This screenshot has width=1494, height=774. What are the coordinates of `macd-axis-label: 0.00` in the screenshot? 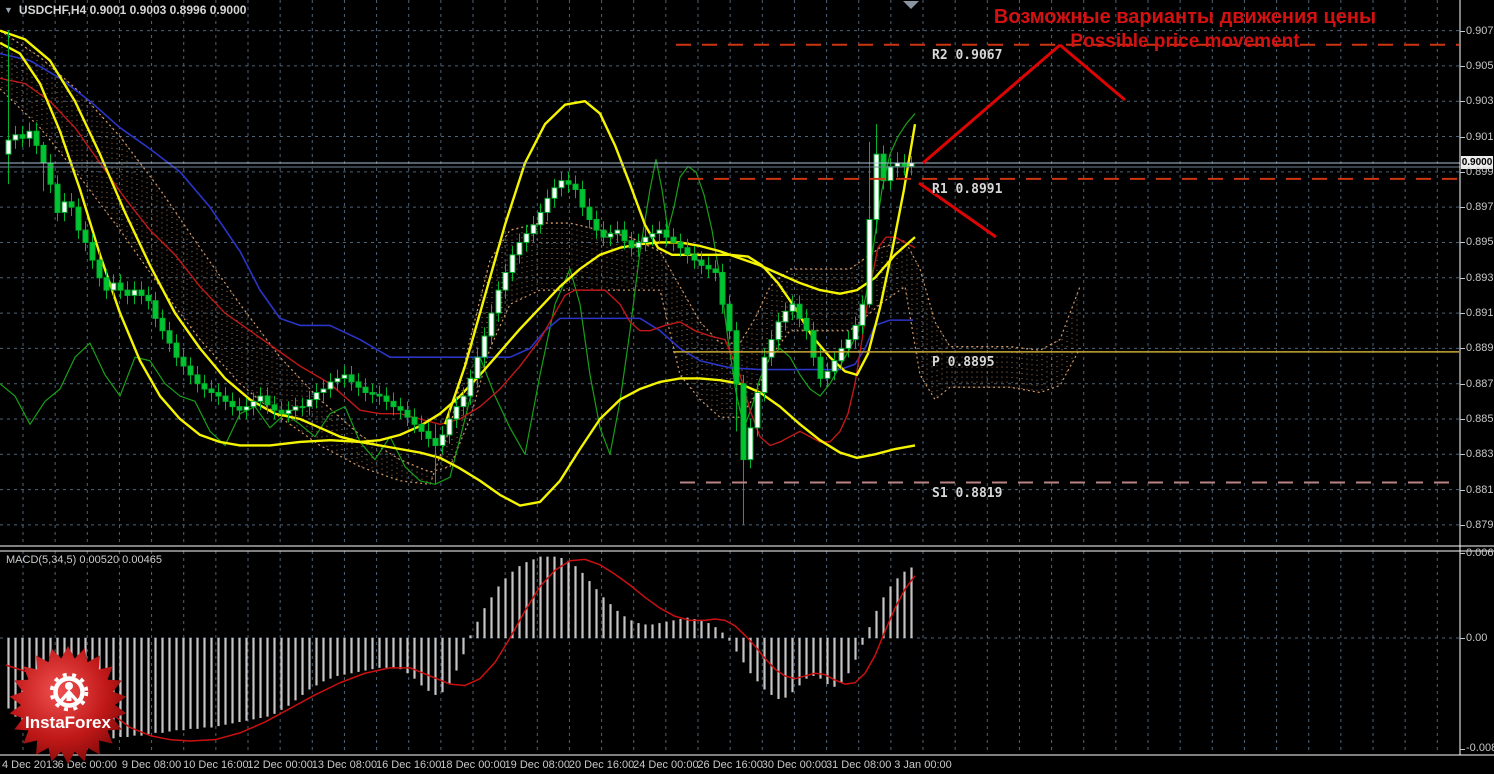 It's located at (1477, 638).